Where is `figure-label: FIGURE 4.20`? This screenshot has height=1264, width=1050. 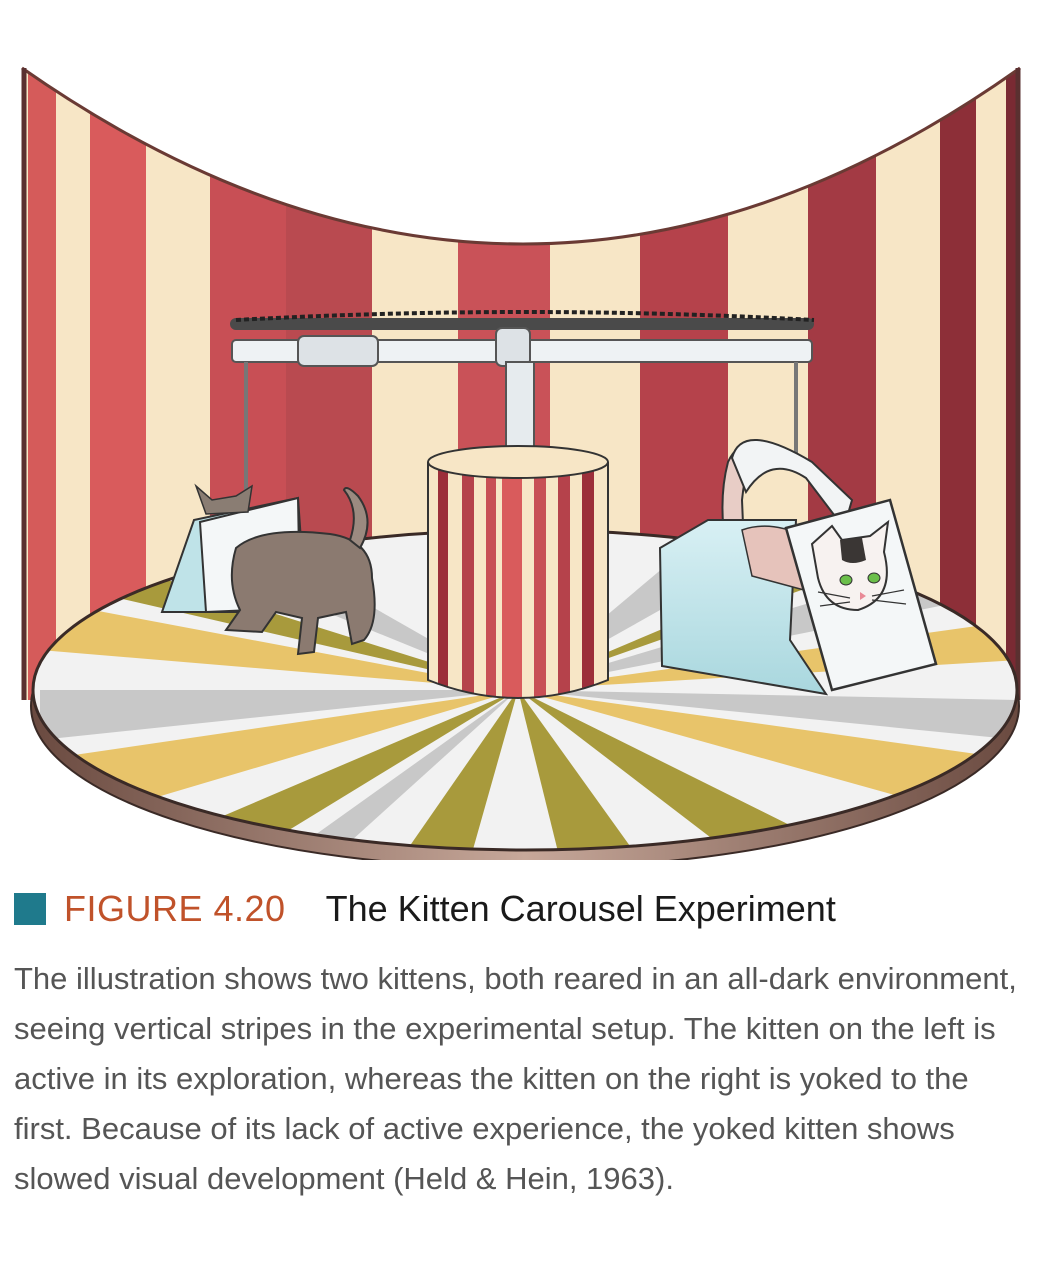 figure-label: FIGURE 4.20 is located at coordinates (175, 908).